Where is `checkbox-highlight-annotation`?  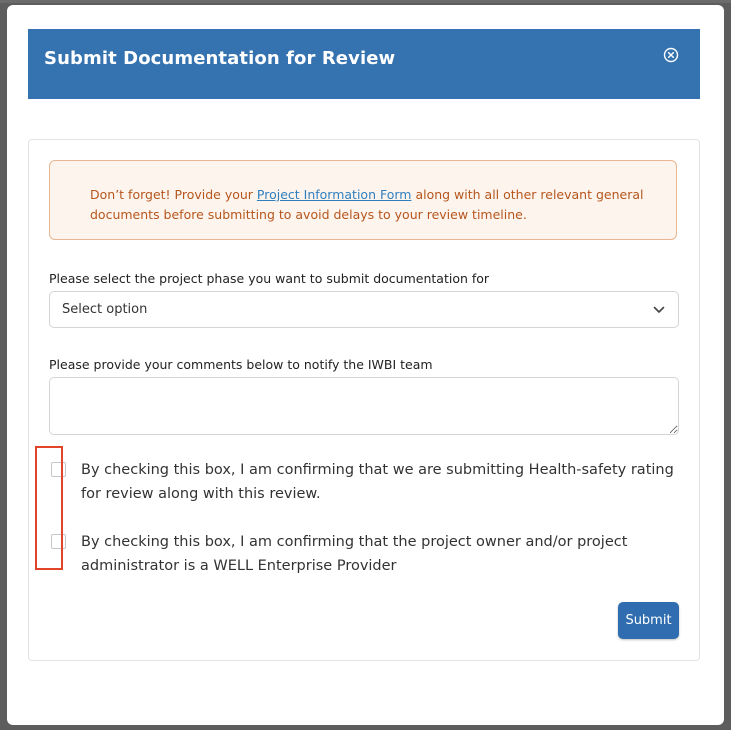 checkbox-highlight-annotation is located at coordinates (49, 508).